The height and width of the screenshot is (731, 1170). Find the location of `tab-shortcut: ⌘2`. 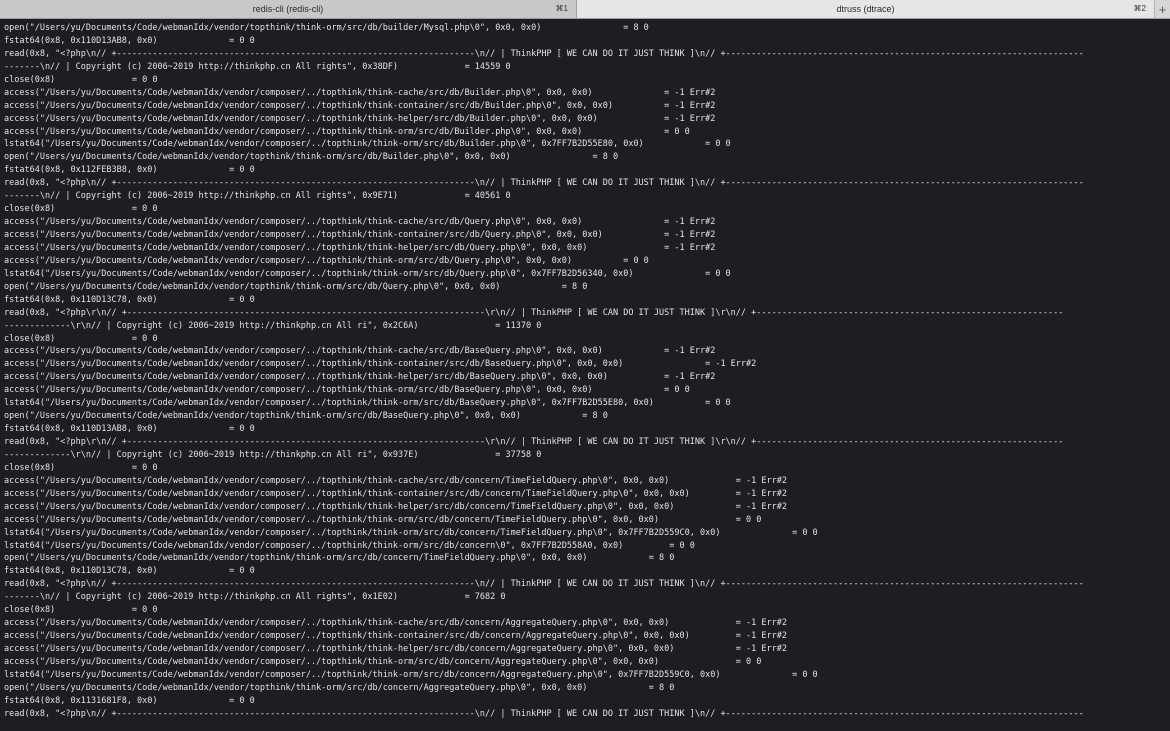

tab-shortcut: ⌘2 is located at coordinates (1139, 8).